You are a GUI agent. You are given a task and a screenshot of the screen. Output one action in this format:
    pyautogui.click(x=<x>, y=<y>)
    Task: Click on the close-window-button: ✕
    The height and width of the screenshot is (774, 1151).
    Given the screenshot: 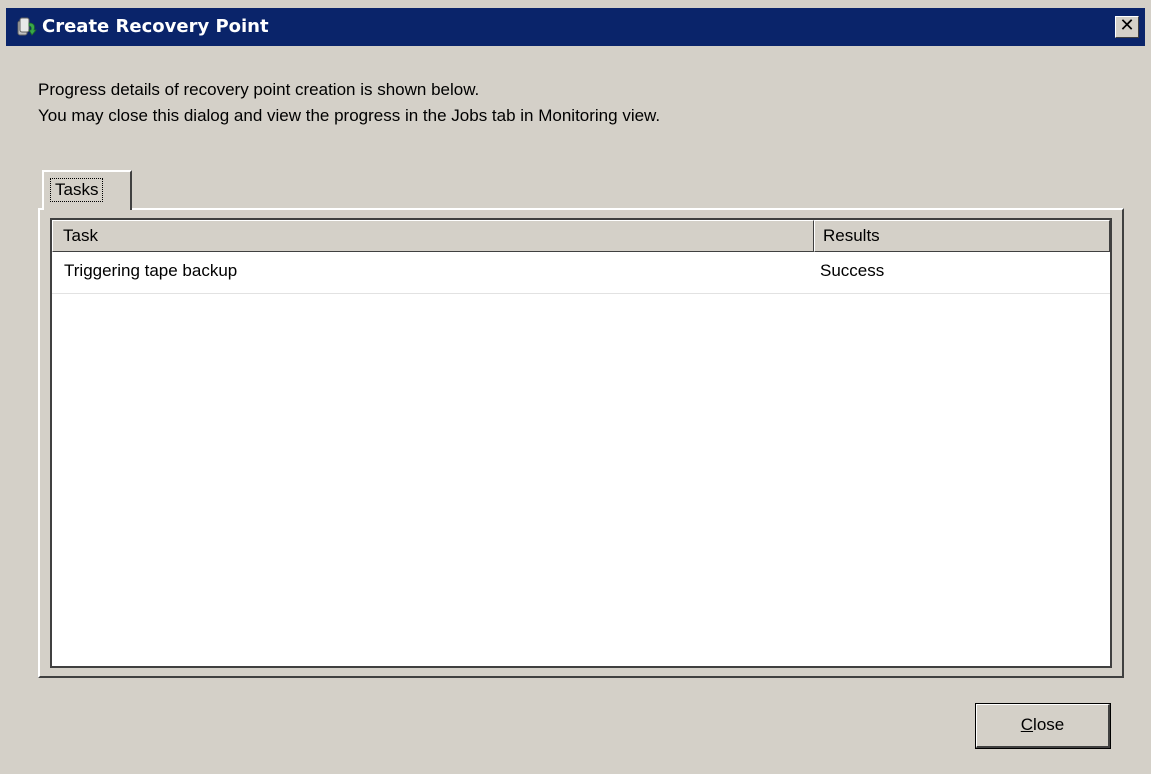 What is the action you would take?
    pyautogui.click(x=1127, y=27)
    